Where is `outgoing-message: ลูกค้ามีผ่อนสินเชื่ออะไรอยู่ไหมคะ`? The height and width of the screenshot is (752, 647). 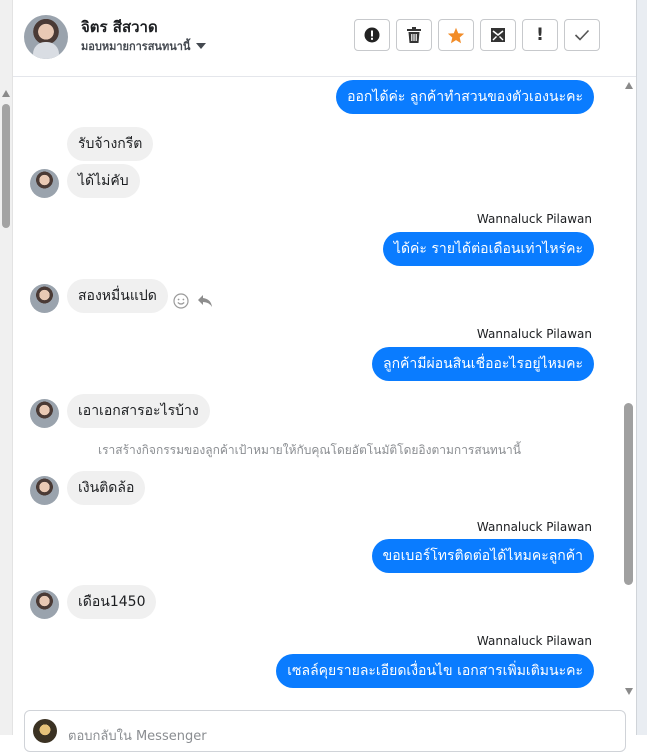
outgoing-message: ลูกค้ามีผ่อนสินเชื่ออะไรอยู่ไหมคะ is located at coordinates (483, 364).